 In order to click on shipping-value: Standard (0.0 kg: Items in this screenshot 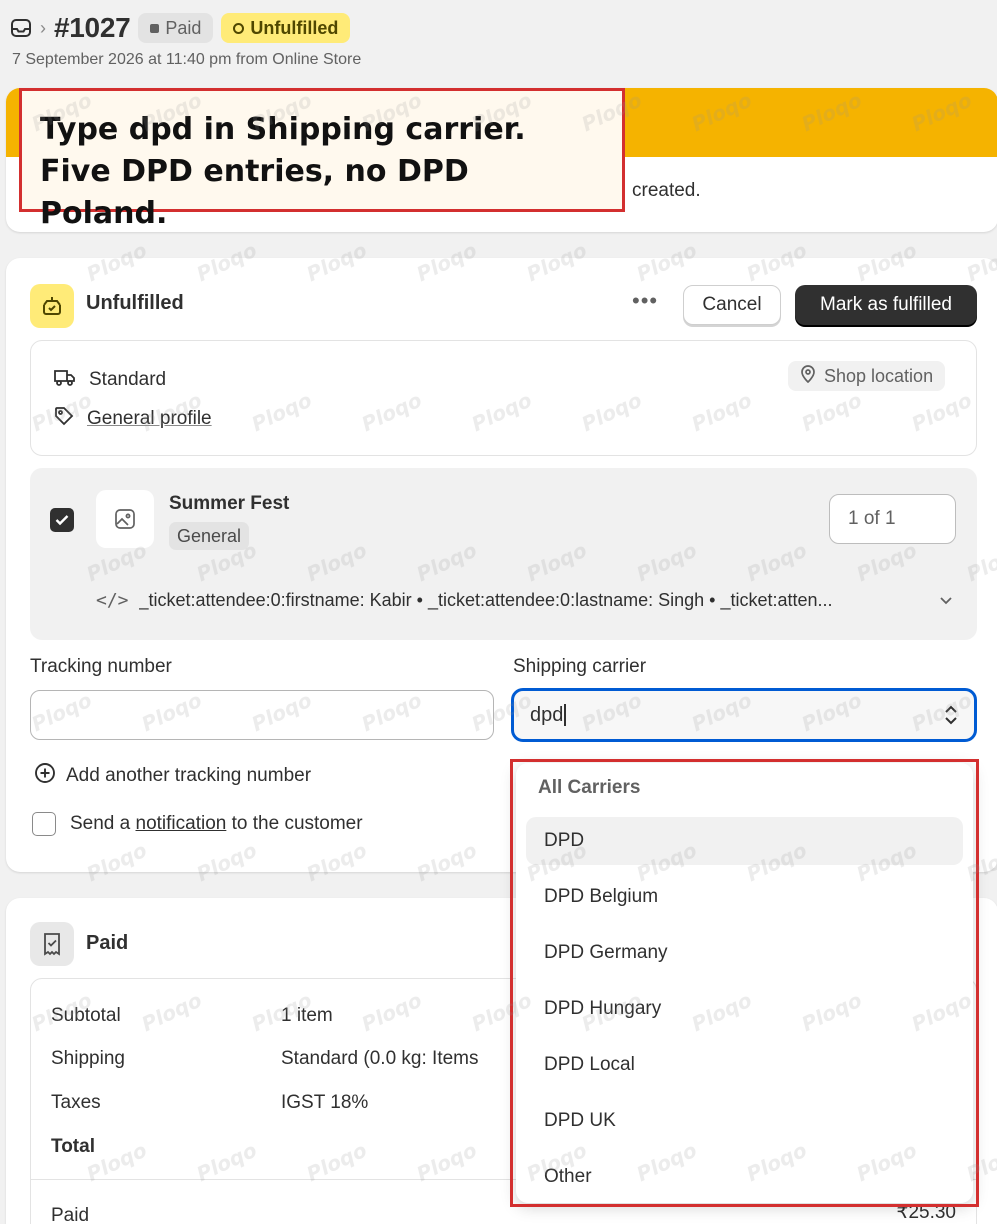, I will do `click(380, 1058)`.